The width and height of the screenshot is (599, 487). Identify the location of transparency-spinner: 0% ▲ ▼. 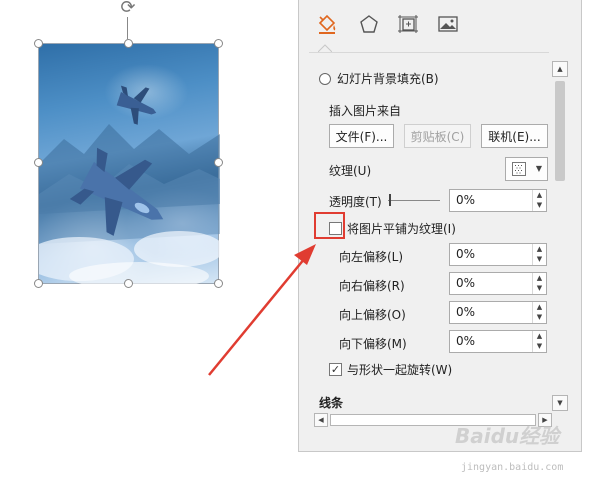
(498, 200).